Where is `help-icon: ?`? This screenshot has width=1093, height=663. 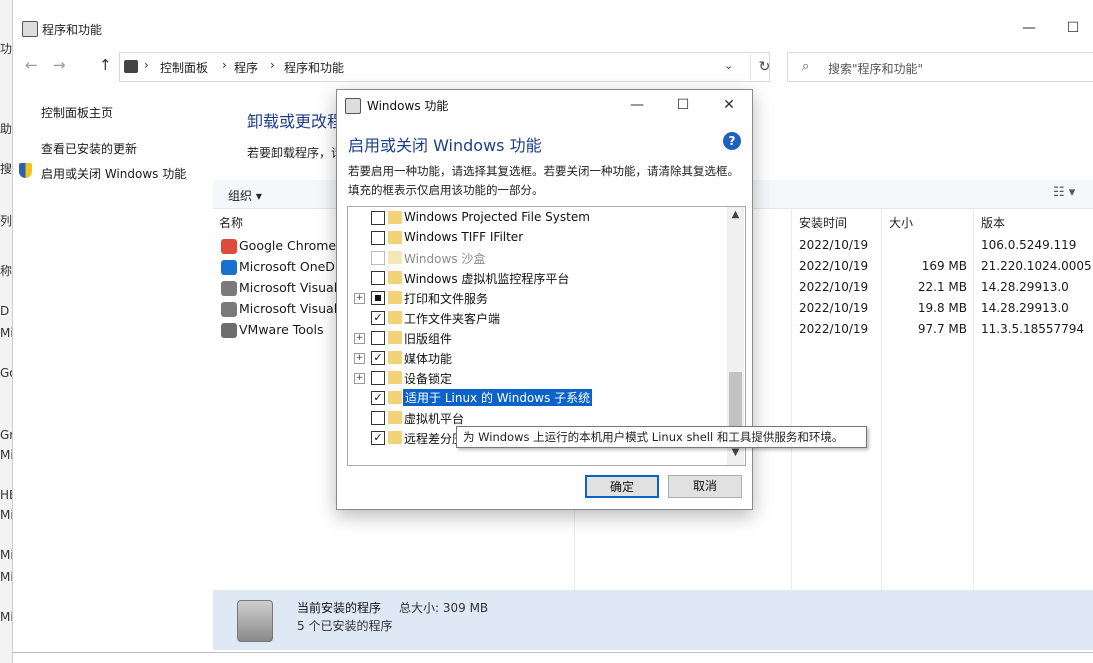
help-icon: ? is located at coordinates (732, 141).